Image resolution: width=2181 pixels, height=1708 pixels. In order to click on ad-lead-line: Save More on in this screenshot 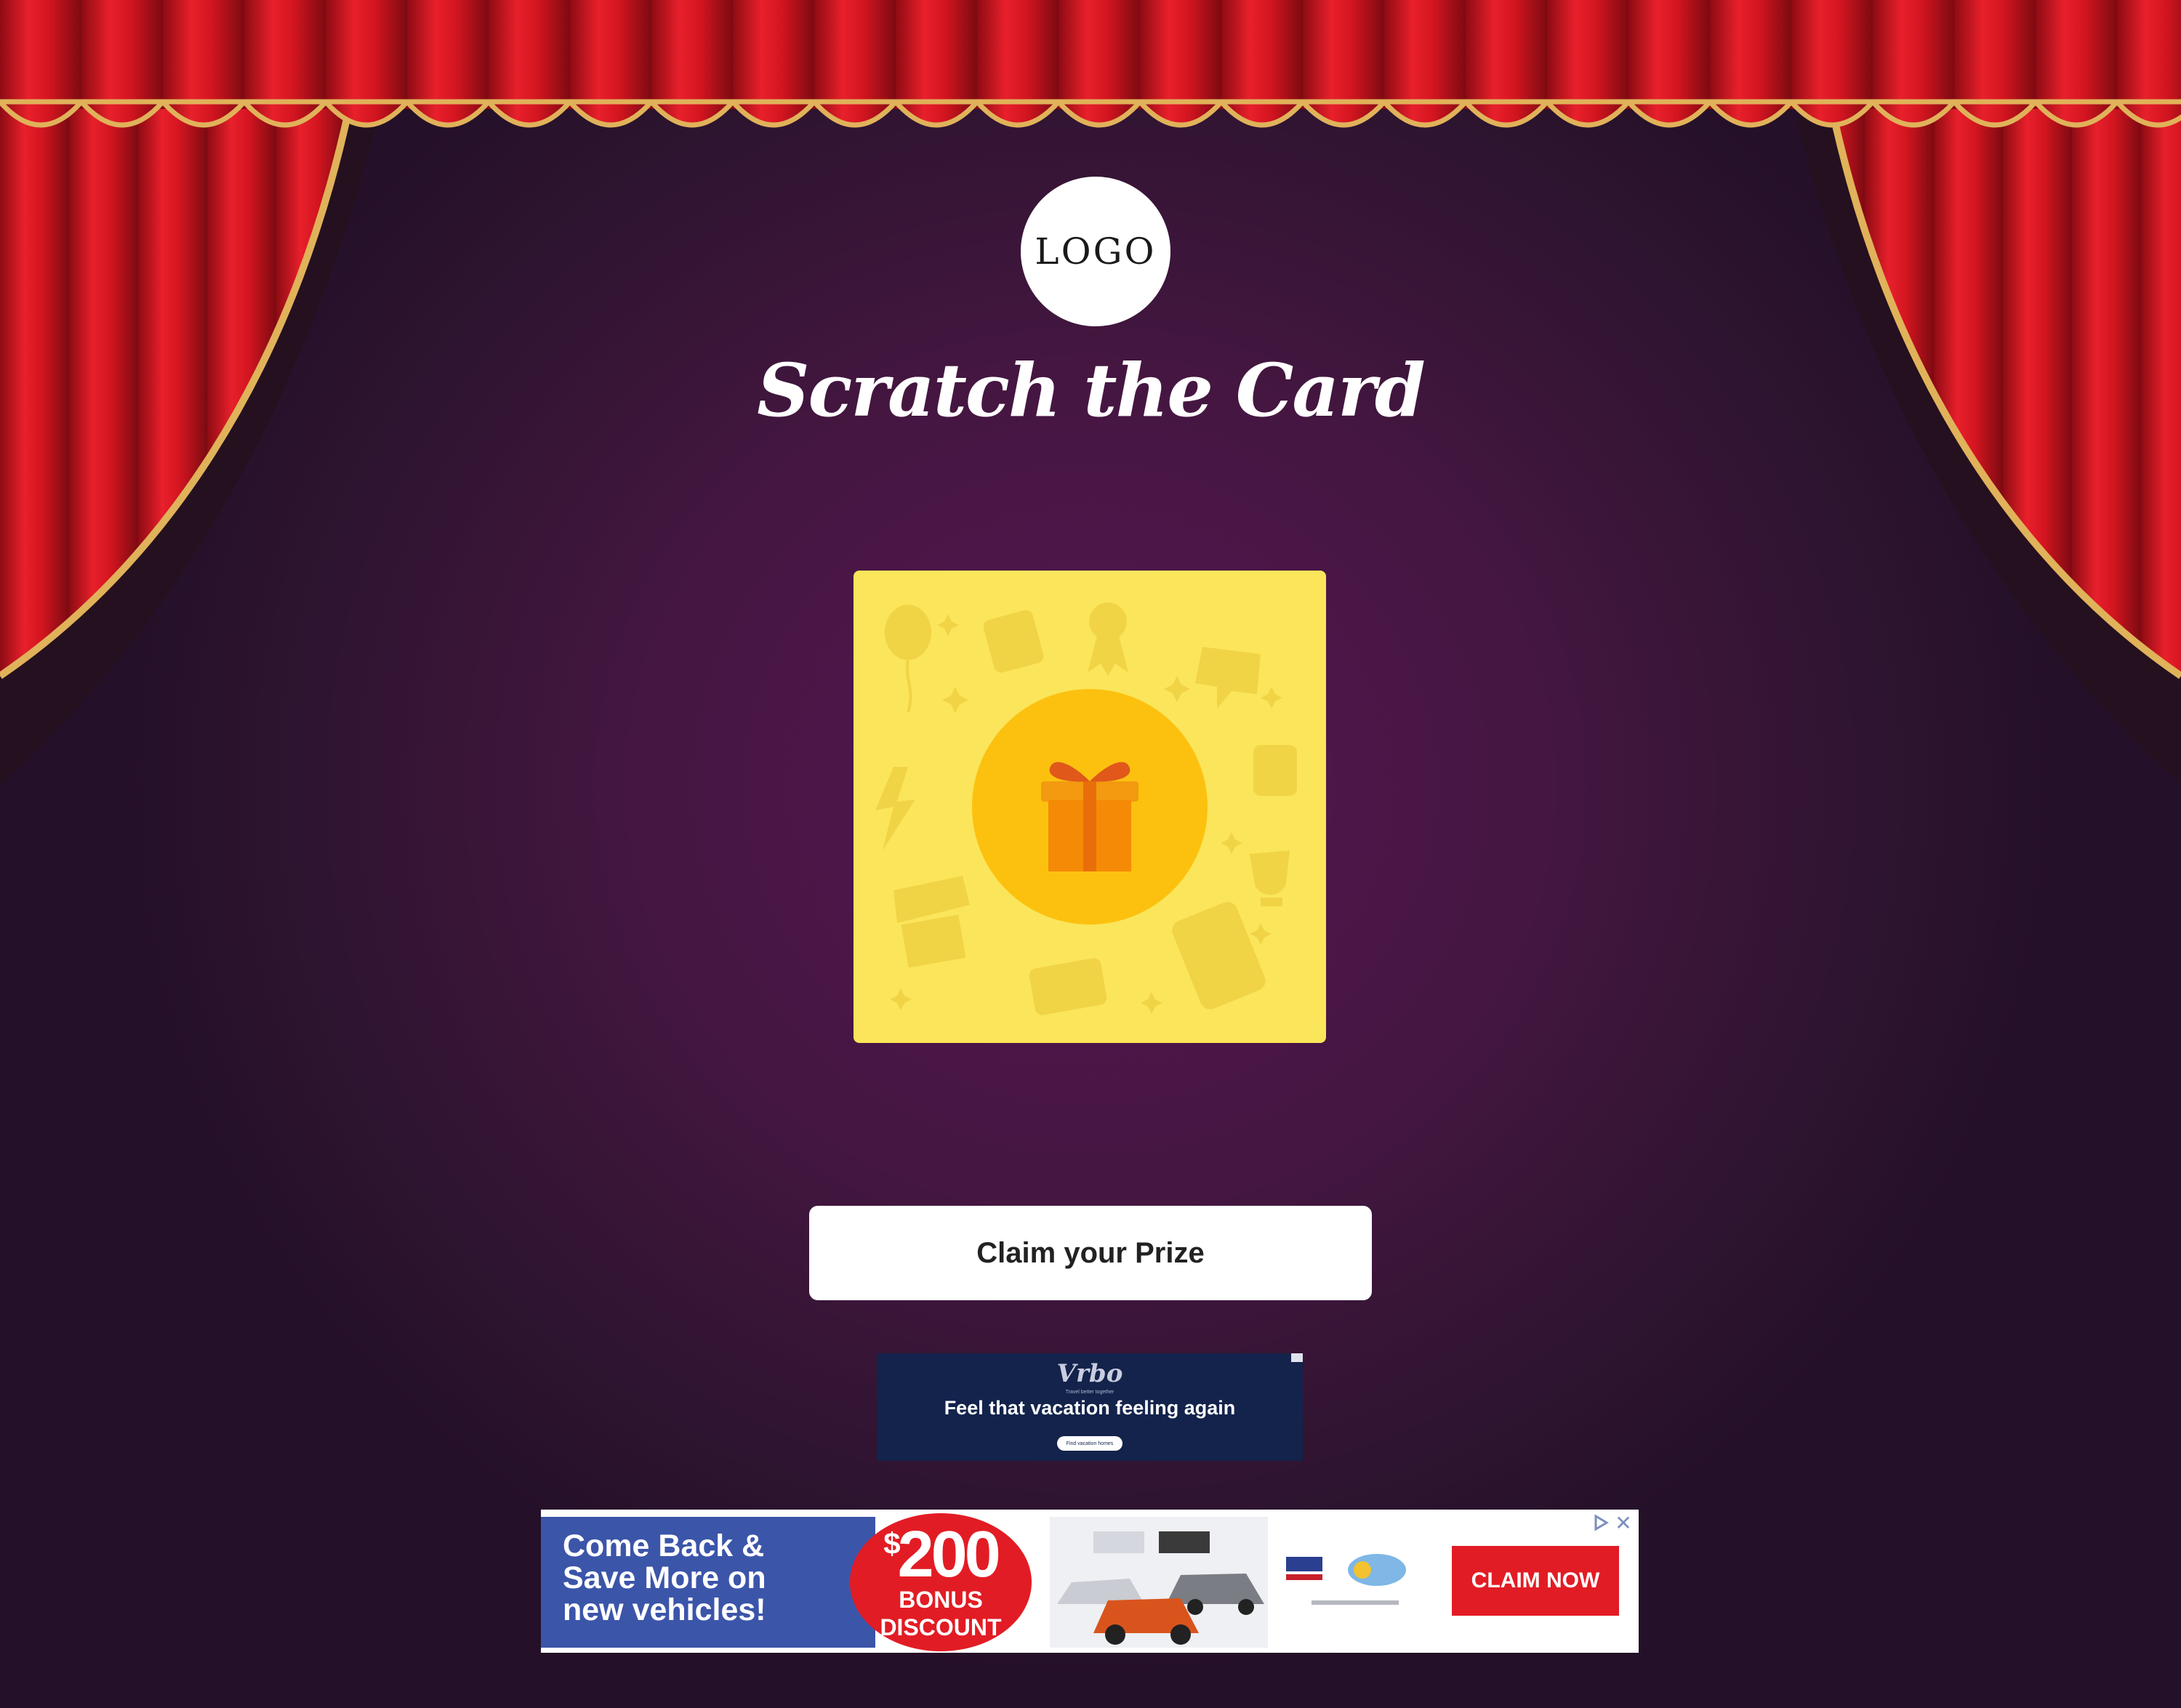, I will do `click(664, 1578)`.